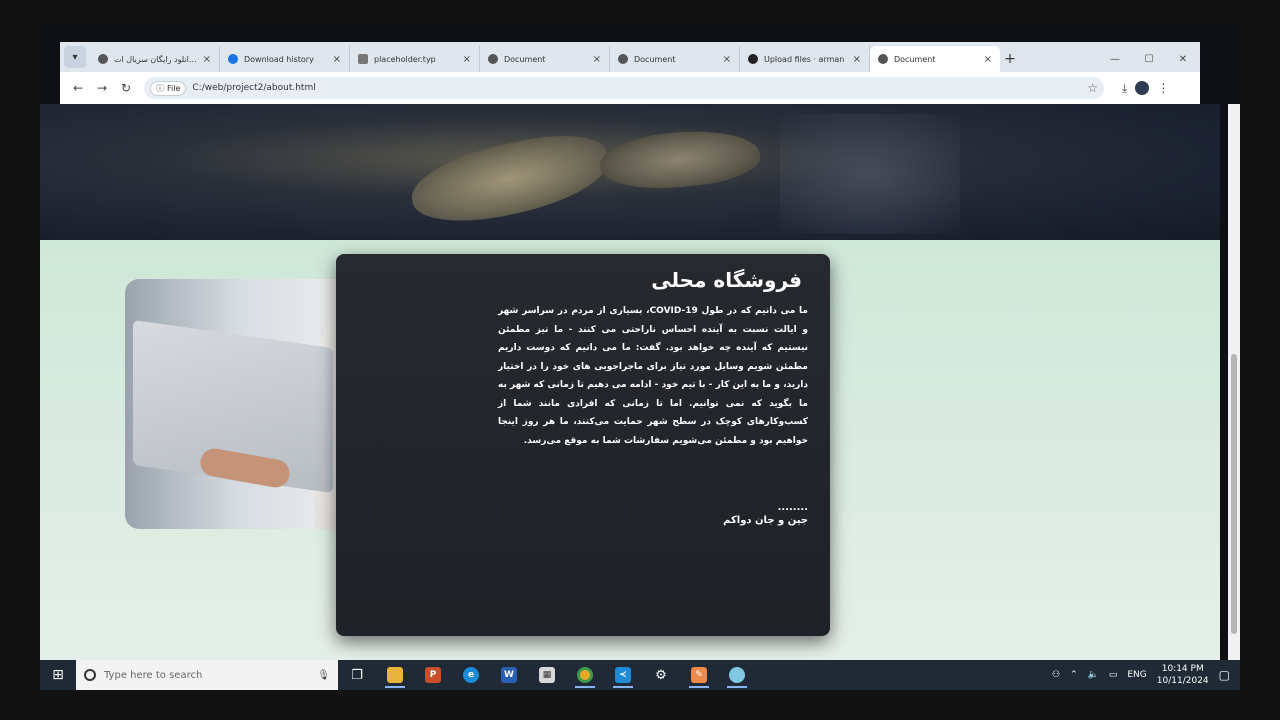  Describe the element at coordinates (1142, 88) in the screenshot. I see `profile-avatar` at that location.